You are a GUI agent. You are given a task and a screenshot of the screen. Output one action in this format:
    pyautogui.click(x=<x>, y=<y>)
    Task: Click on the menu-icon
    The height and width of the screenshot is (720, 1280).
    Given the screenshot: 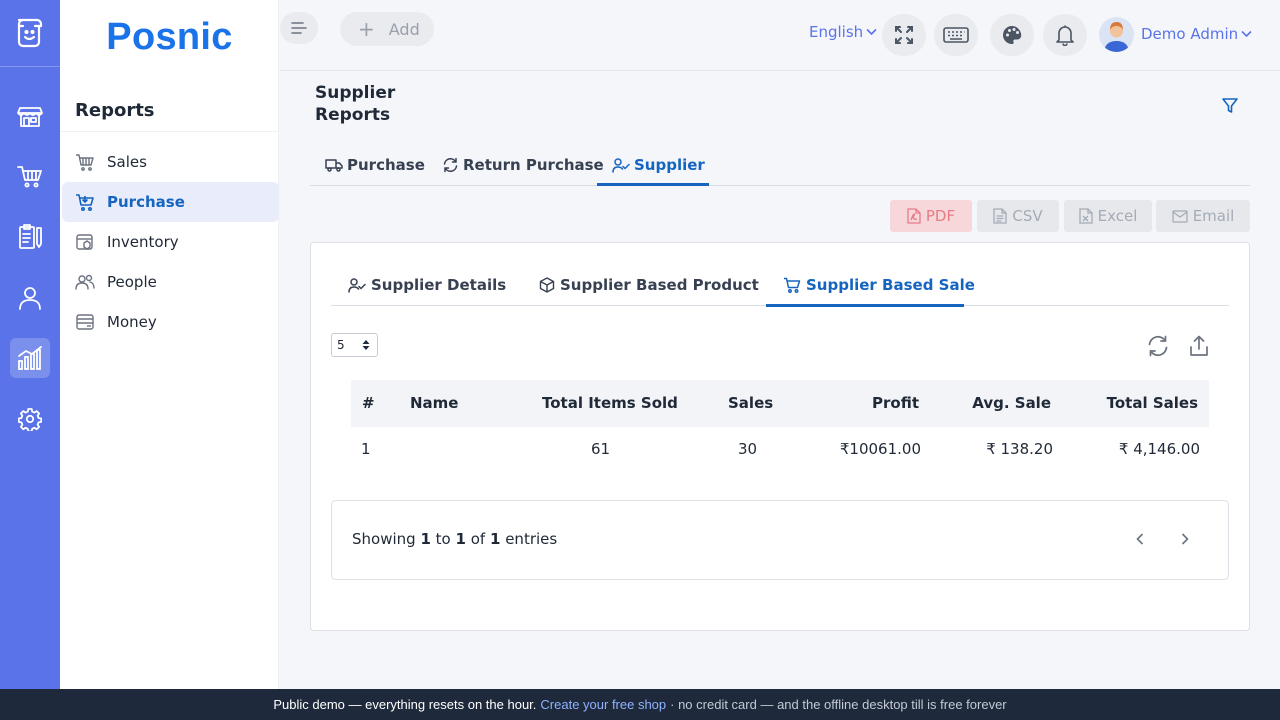 What is the action you would take?
    pyautogui.click(x=299, y=28)
    